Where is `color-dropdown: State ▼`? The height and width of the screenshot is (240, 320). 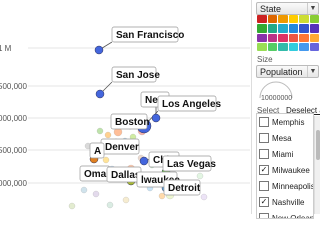
color-dropdown: State ▼ is located at coordinates (287, 8).